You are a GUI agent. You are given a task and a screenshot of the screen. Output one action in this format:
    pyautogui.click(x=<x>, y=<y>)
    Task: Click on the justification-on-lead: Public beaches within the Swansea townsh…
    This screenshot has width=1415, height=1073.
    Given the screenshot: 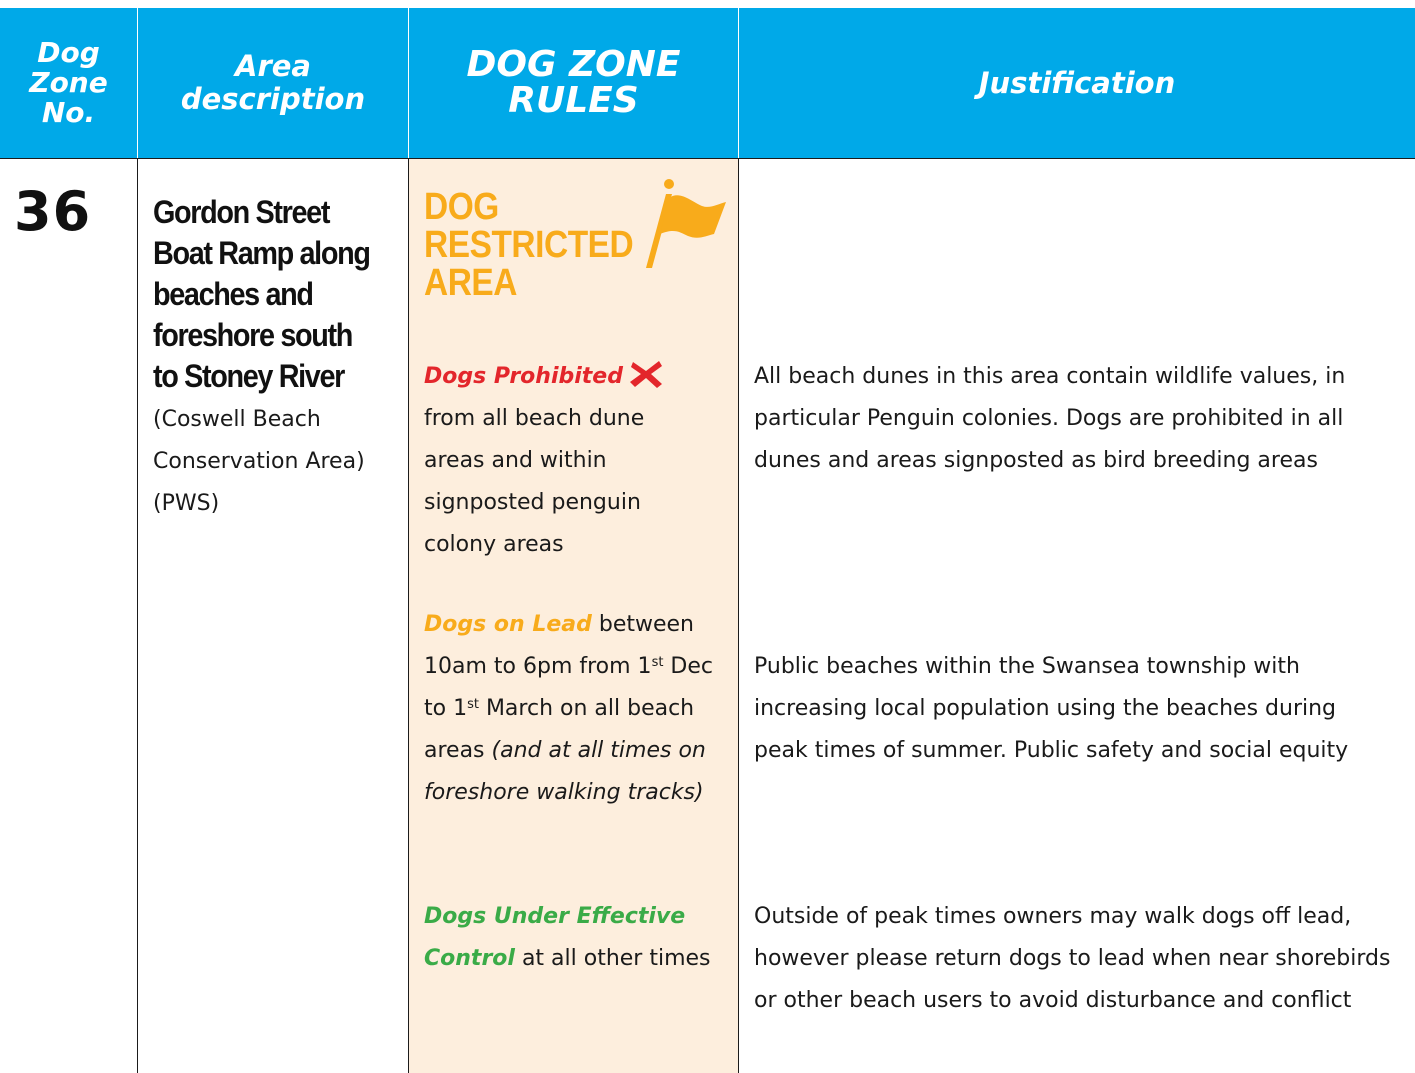 What is the action you would take?
    pyautogui.click(x=1051, y=708)
    